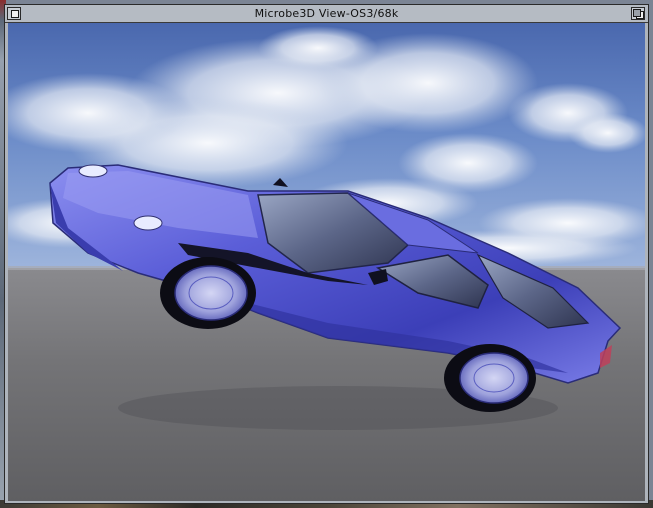 Image resolution: width=653 pixels, height=508 pixels. Describe the element at coordinates (494, 378) in the screenshot. I see `car-rear-wheel-rim` at that location.